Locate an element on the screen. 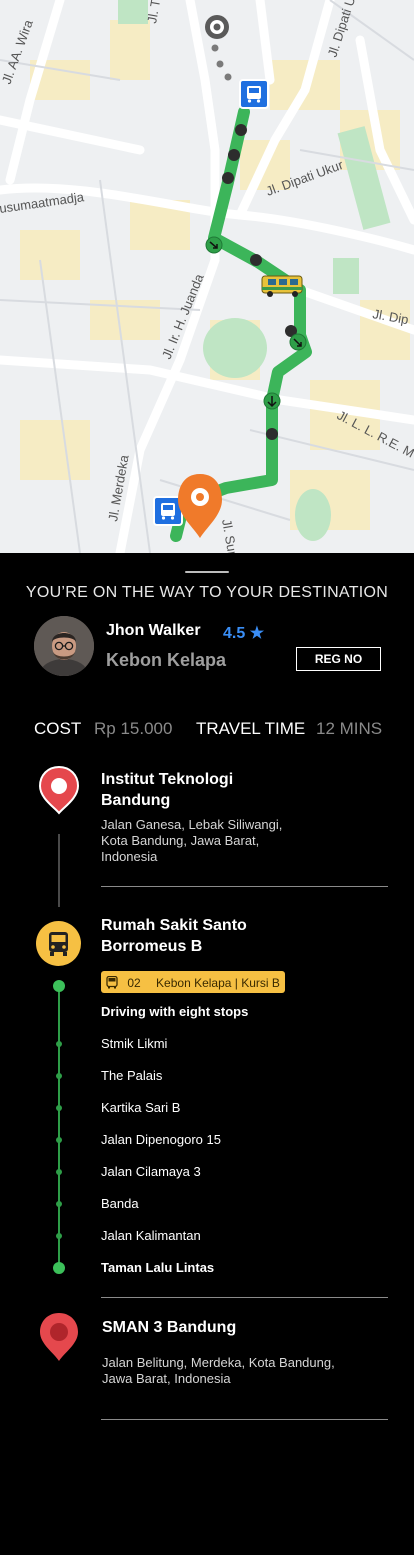 This screenshot has width=414, height=1555. reg-no-button: REG NO is located at coordinates (338, 659).